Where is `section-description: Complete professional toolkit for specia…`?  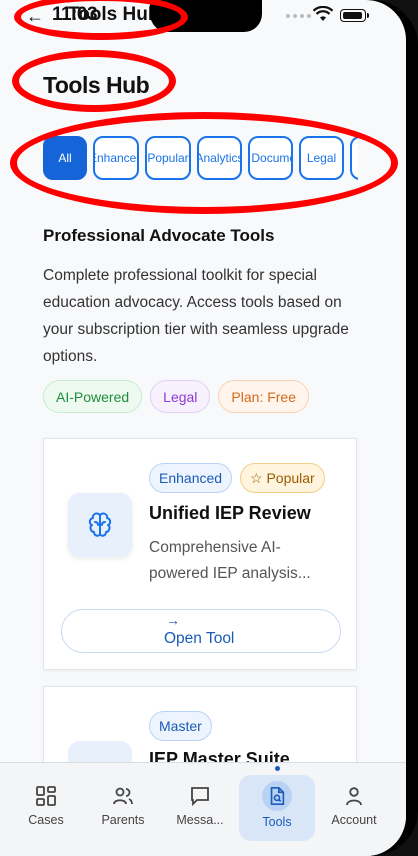
section-description: Complete professional toolkit for specia… is located at coordinates (196, 316).